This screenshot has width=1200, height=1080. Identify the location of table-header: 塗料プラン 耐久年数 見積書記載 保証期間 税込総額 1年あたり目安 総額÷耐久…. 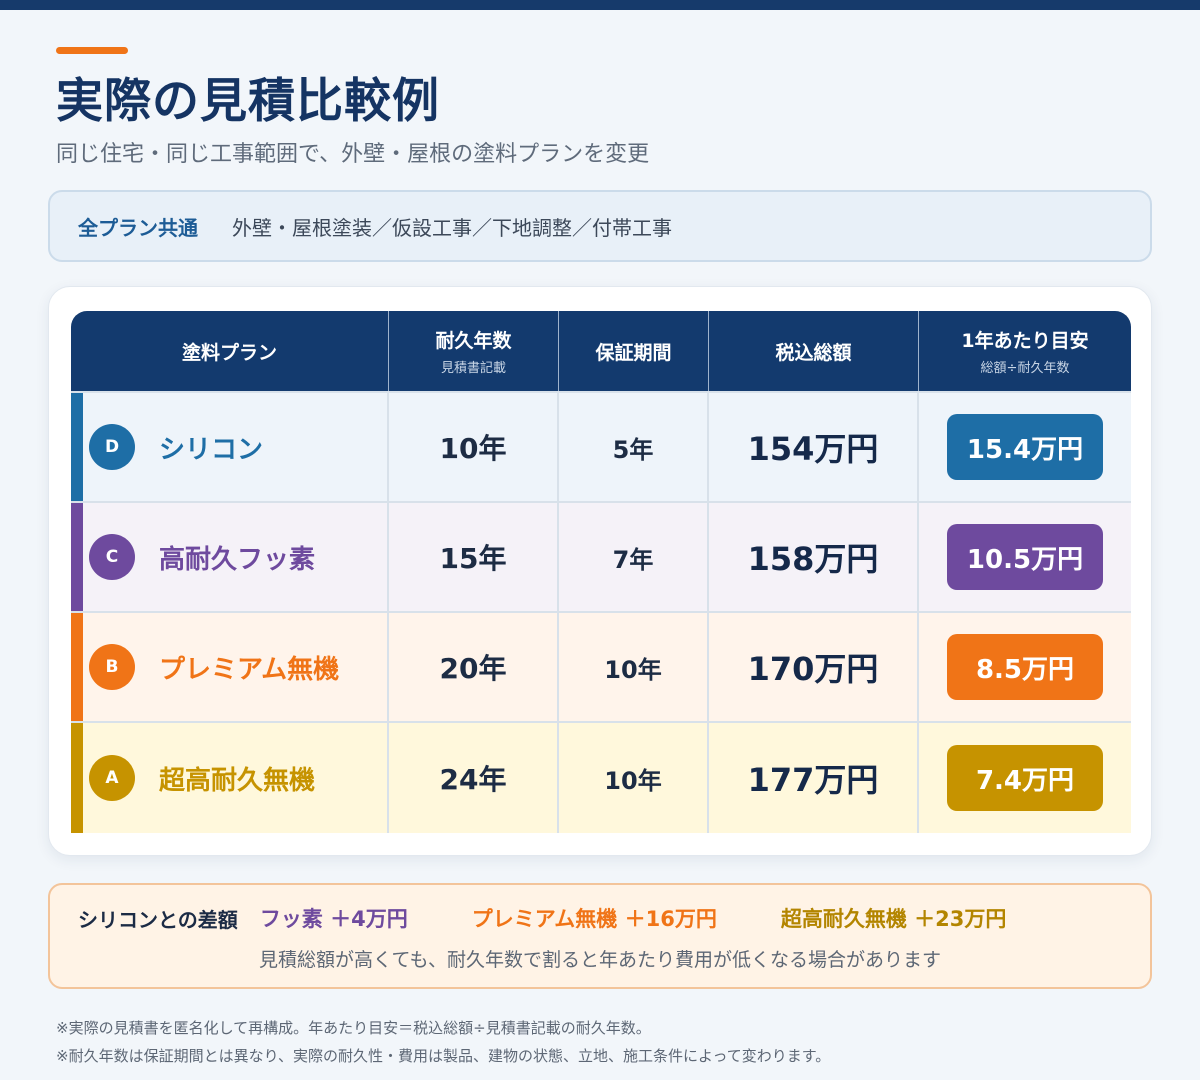
(601, 351).